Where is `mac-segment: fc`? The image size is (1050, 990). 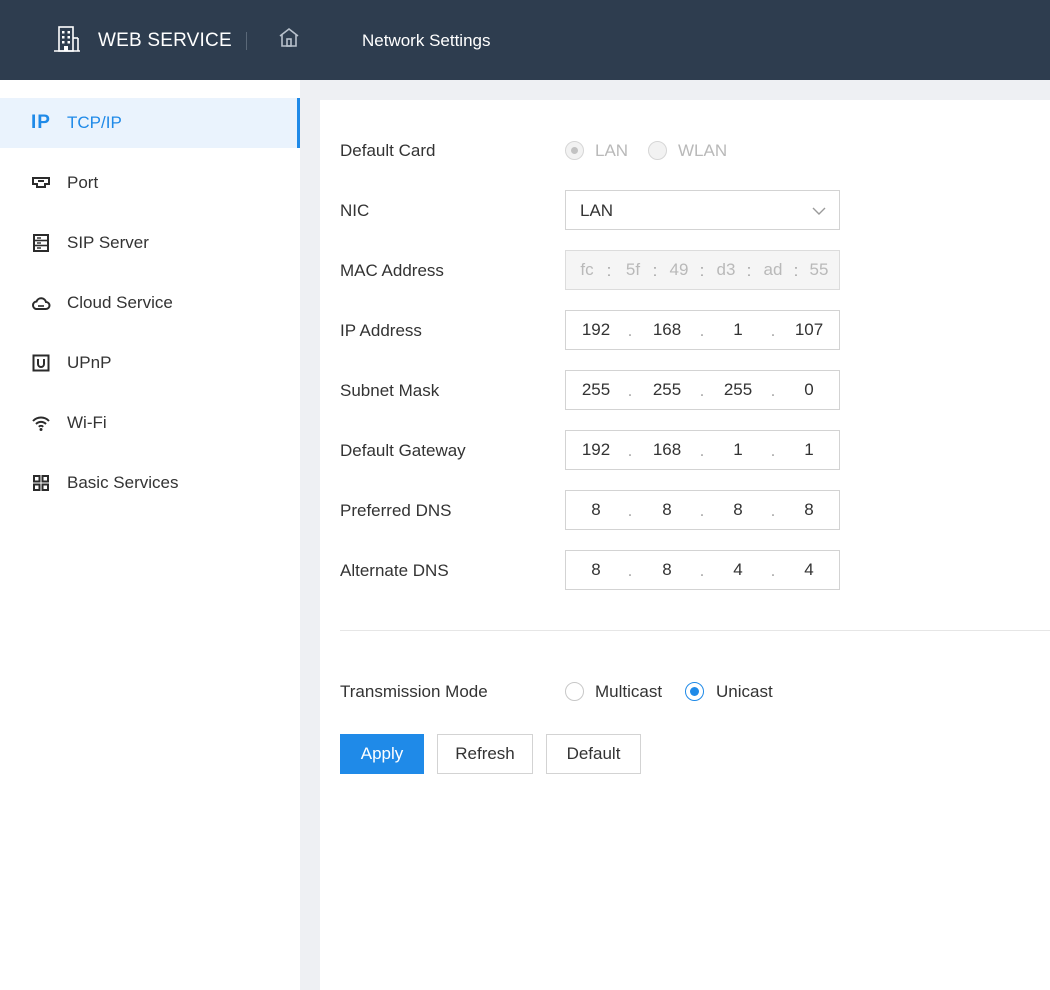 mac-segment: fc is located at coordinates (587, 269).